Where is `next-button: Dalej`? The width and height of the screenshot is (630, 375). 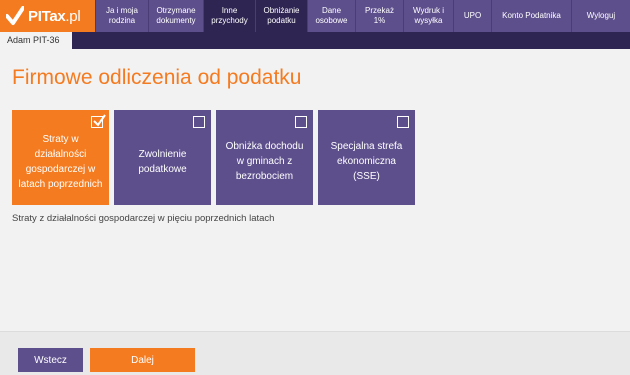 next-button: Dalej is located at coordinates (142, 360).